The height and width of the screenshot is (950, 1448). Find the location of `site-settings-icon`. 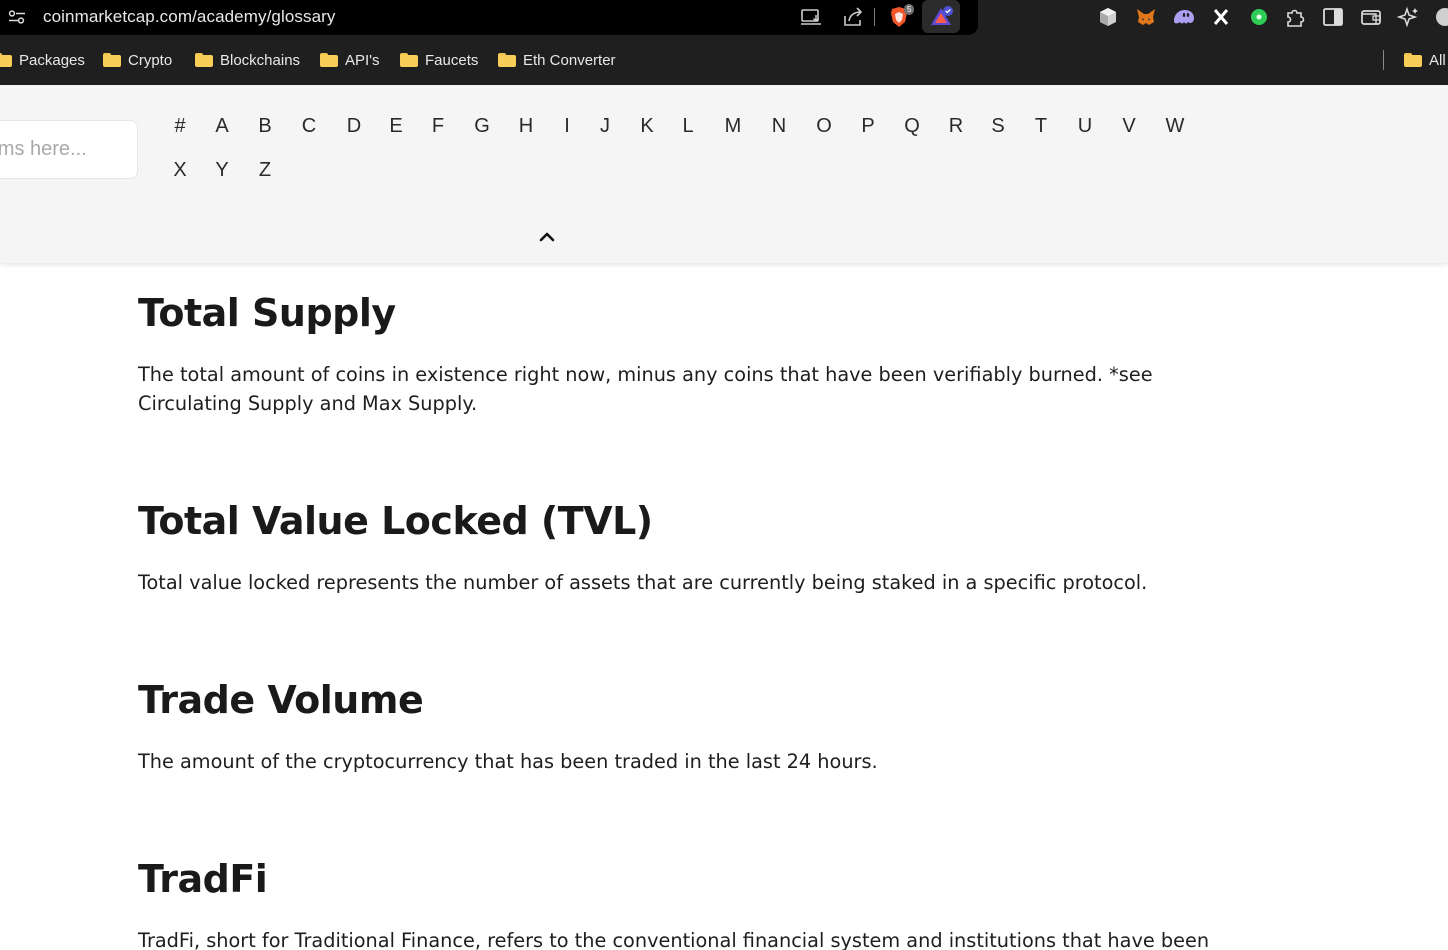

site-settings-icon is located at coordinates (17, 17).